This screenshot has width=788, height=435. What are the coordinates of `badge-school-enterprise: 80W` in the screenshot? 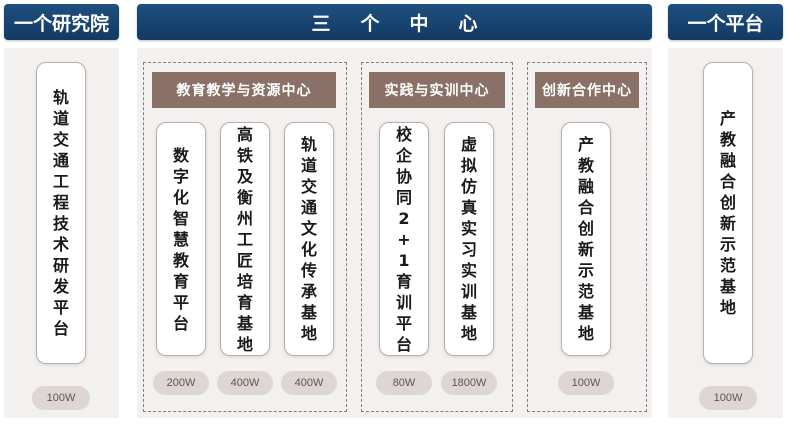 It's located at (404, 383).